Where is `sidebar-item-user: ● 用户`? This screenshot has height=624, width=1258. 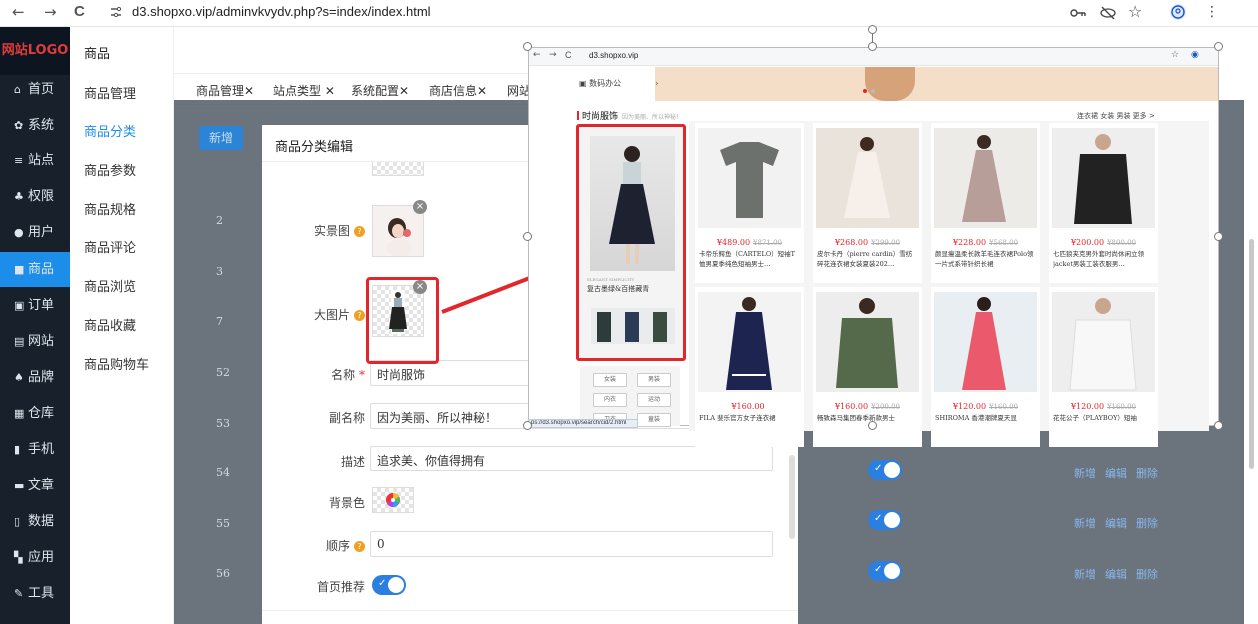 sidebar-item-user: ● 用户 is located at coordinates (35, 232).